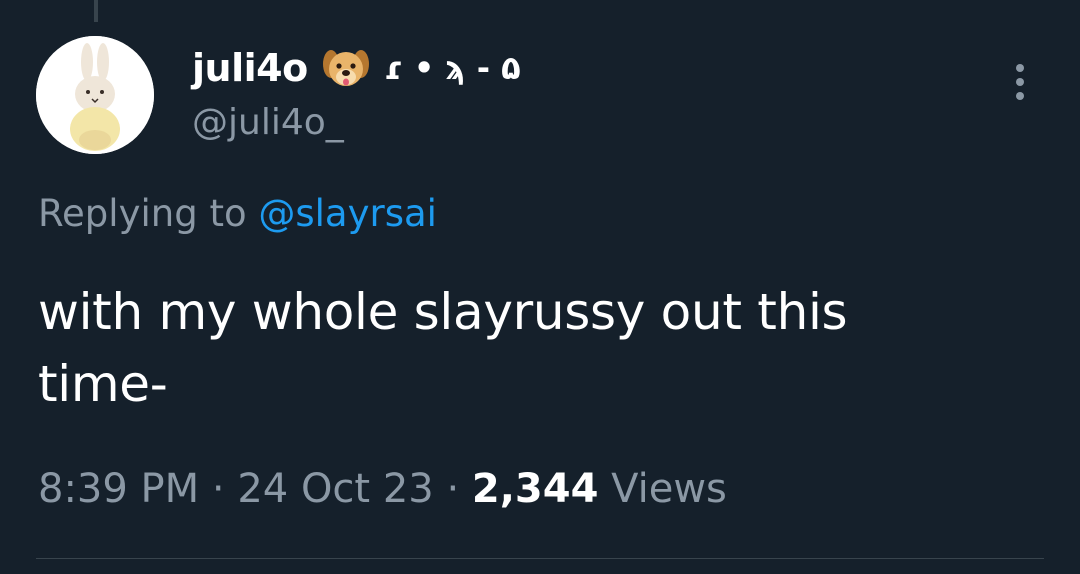  I want to click on tweet-text-line: with my whole slayrussy out this, so click(443, 312).